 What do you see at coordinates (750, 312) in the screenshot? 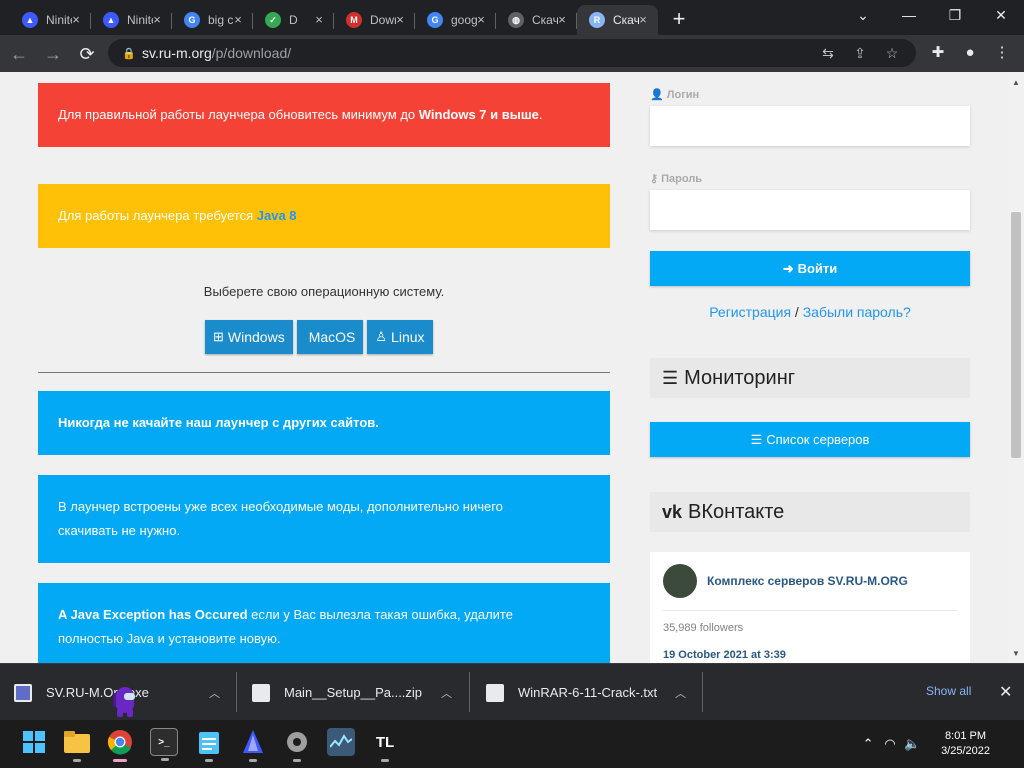
I see `register-link: Регистрация` at bounding box center [750, 312].